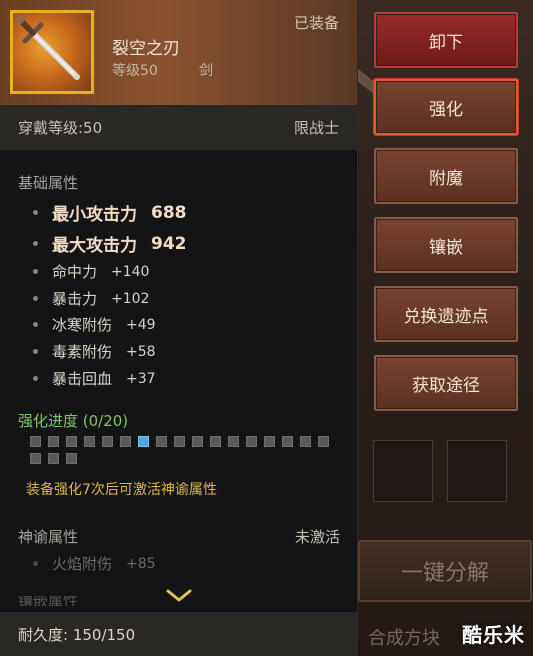 The height and width of the screenshot is (656, 533). I want to click on sub-stat-row: 暴击力 +102, so click(91, 298).